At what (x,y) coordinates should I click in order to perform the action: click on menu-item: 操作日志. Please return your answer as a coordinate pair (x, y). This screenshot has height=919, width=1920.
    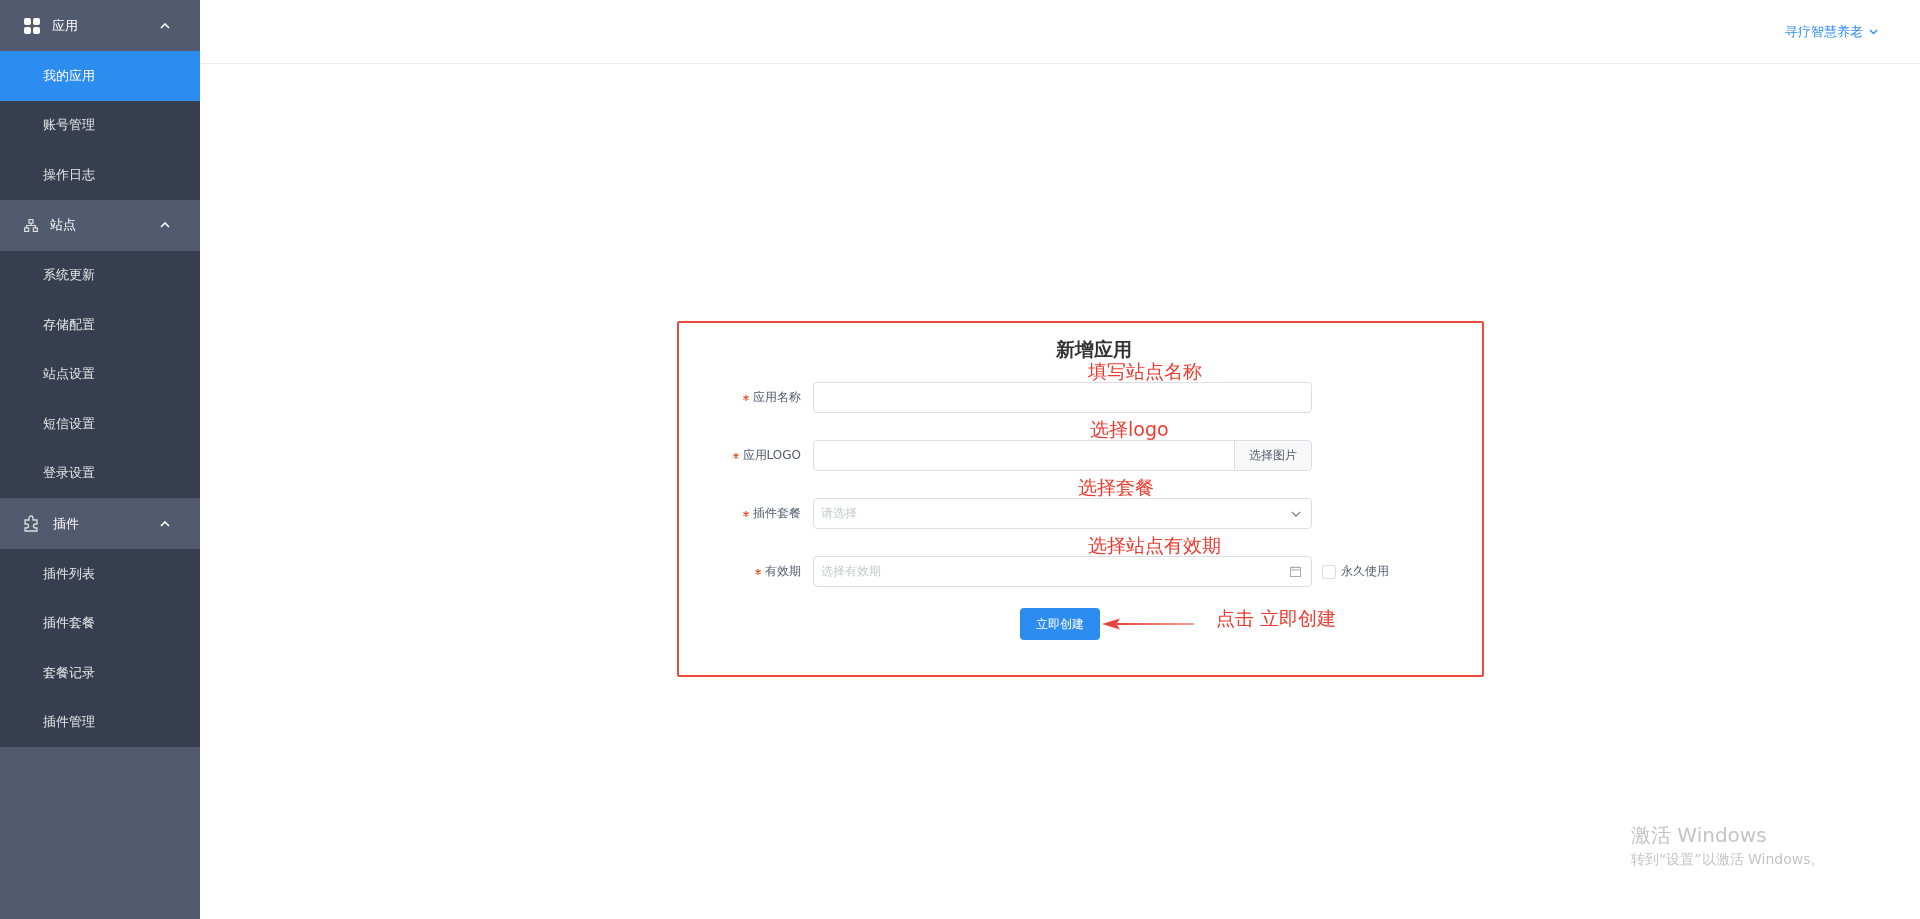
    Looking at the image, I should click on (100, 175).